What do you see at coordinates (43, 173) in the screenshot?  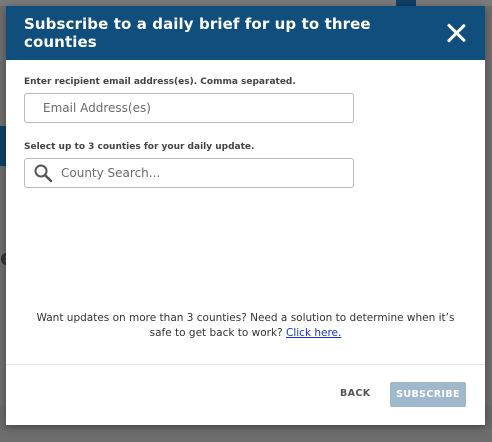 I see `search-icon` at bounding box center [43, 173].